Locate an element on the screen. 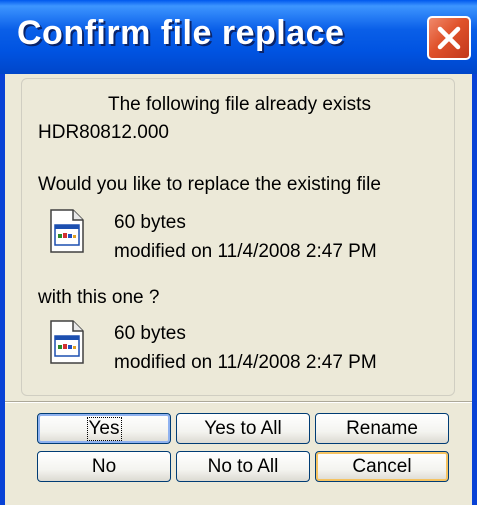 This screenshot has width=477, height=505. no-to-all-button: No to All is located at coordinates (243, 466).